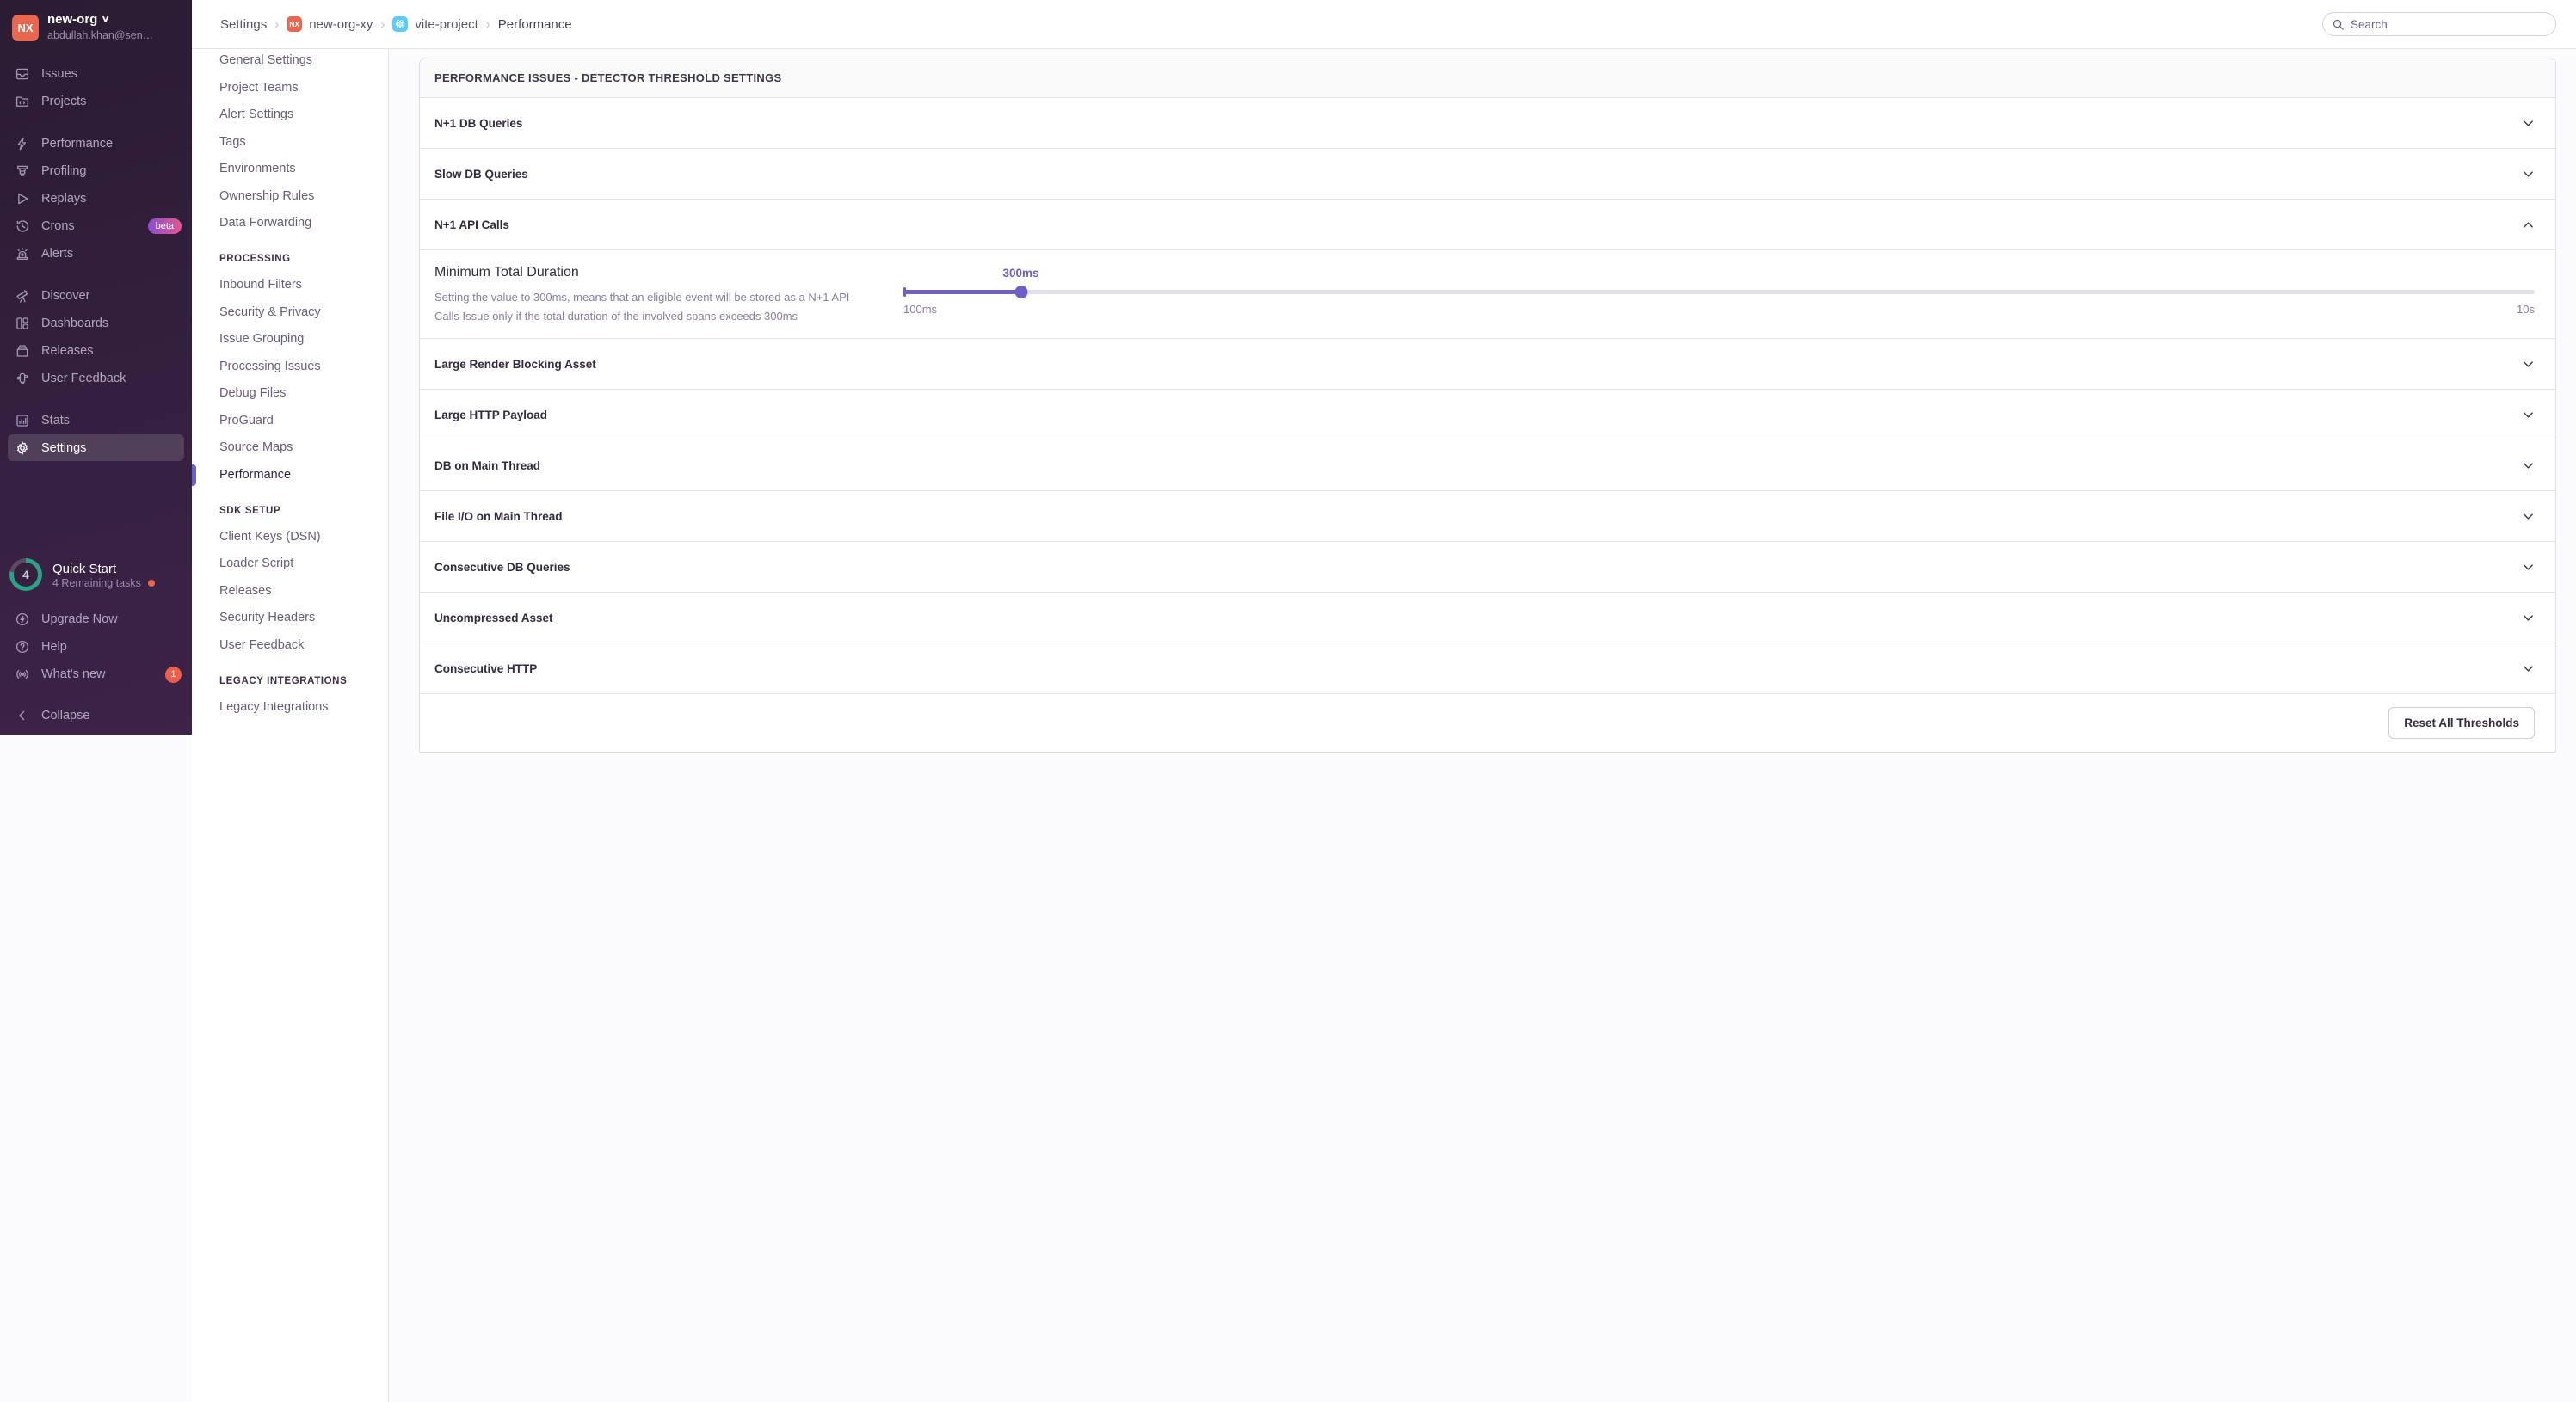  I want to click on sidebar-item-projects: Projects, so click(96, 101).